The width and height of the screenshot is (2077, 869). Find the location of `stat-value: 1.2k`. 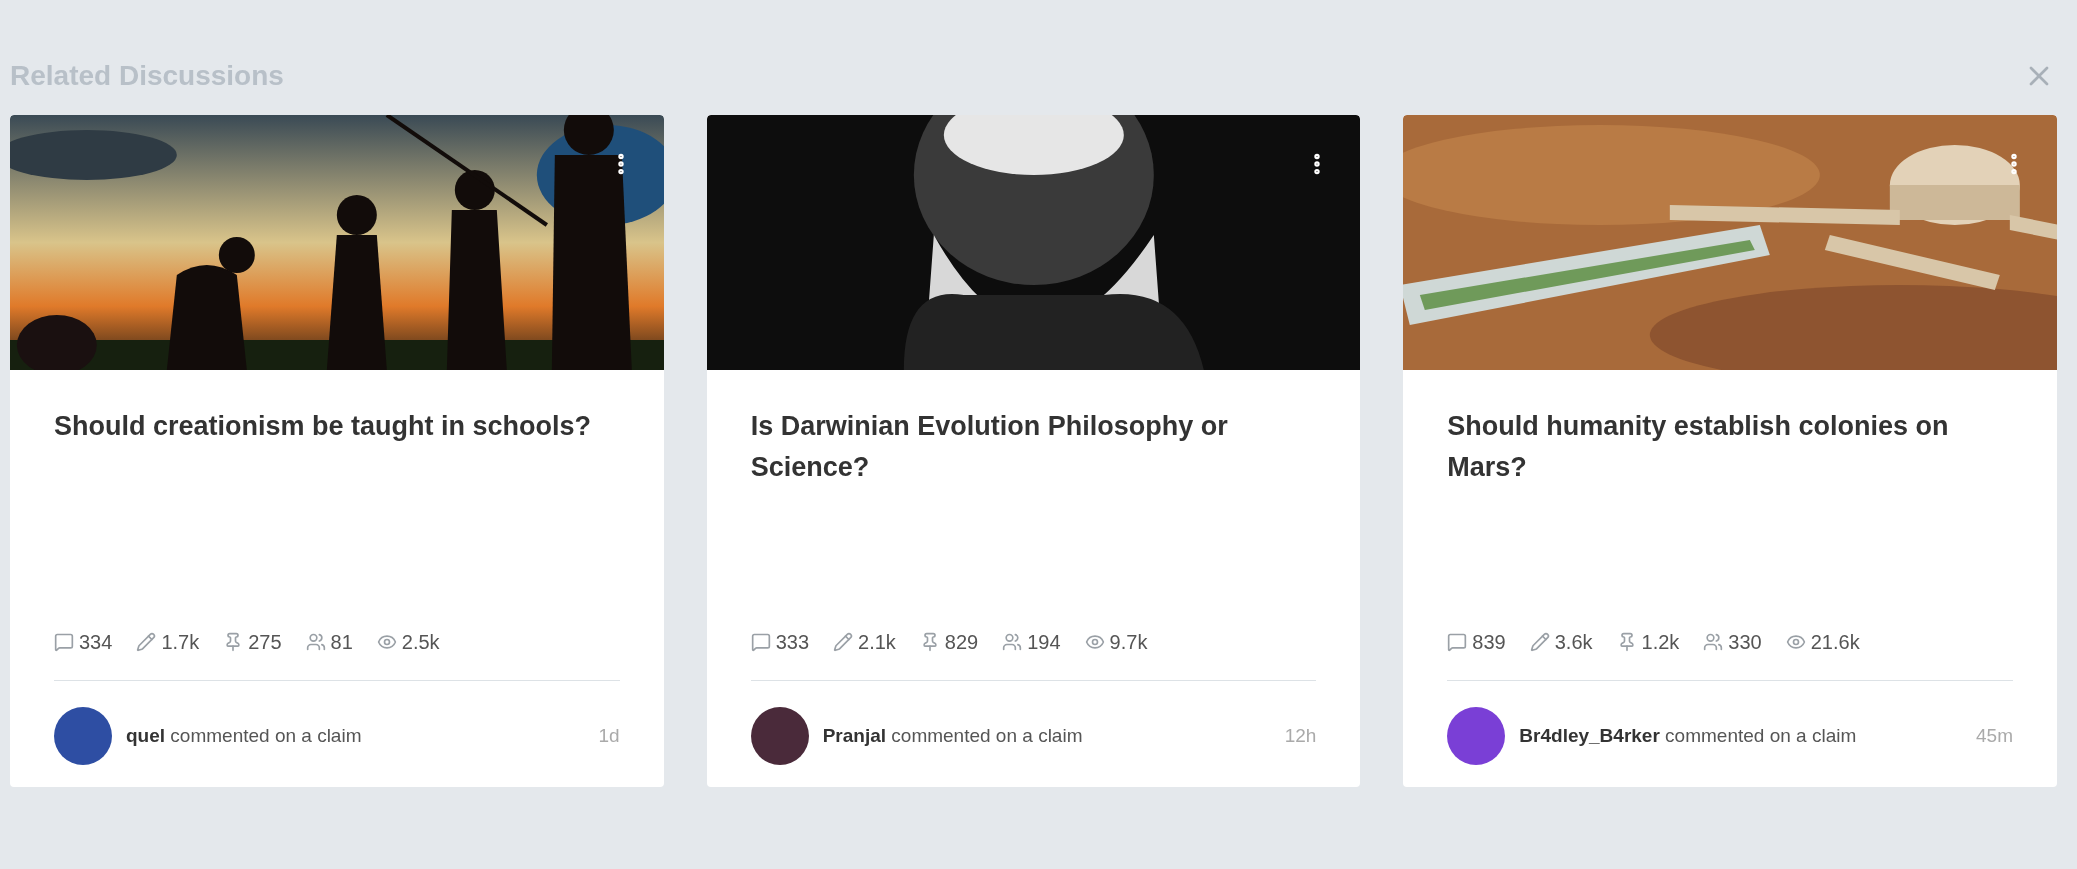

stat-value: 1.2k is located at coordinates (1660, 642).